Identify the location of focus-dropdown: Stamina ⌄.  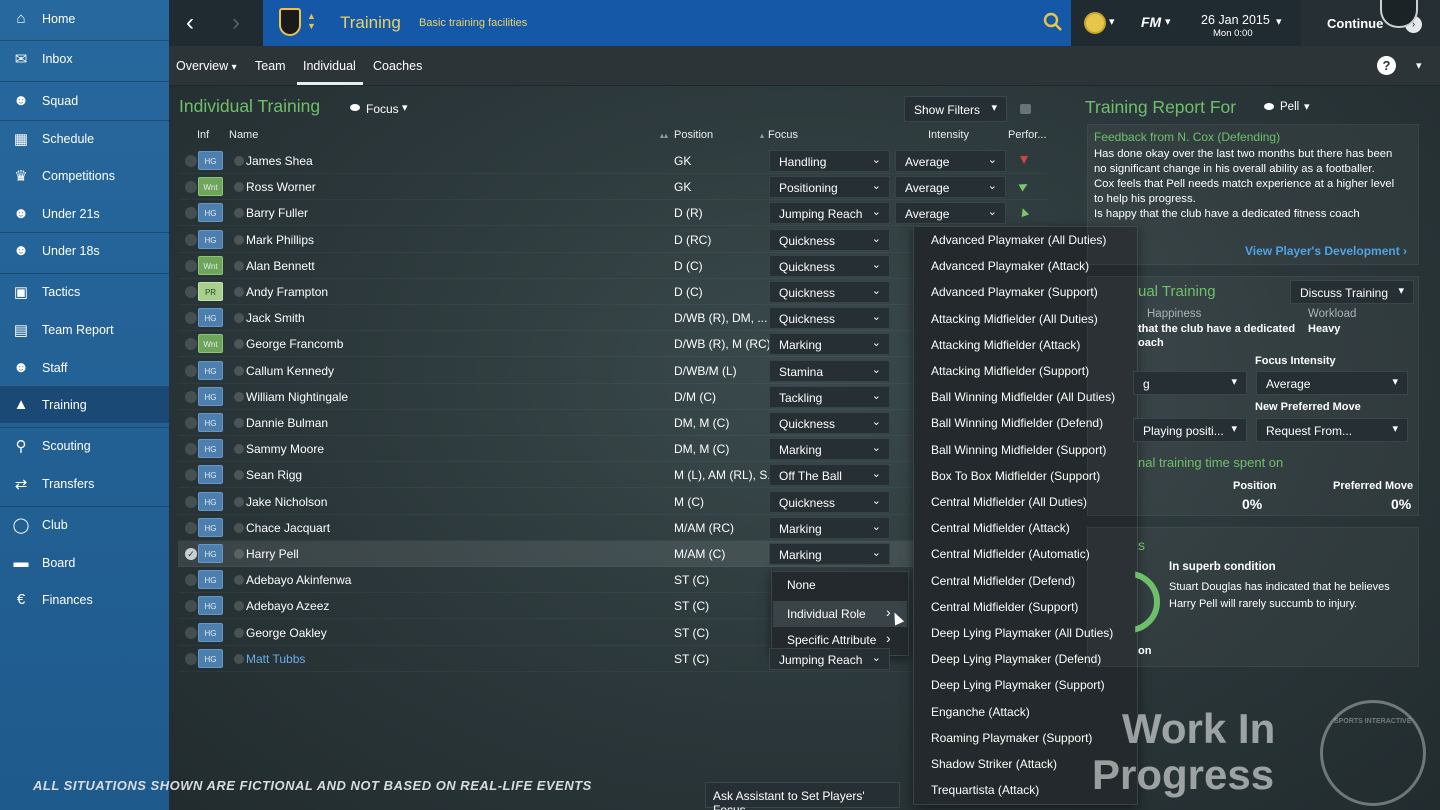
(829, 370).